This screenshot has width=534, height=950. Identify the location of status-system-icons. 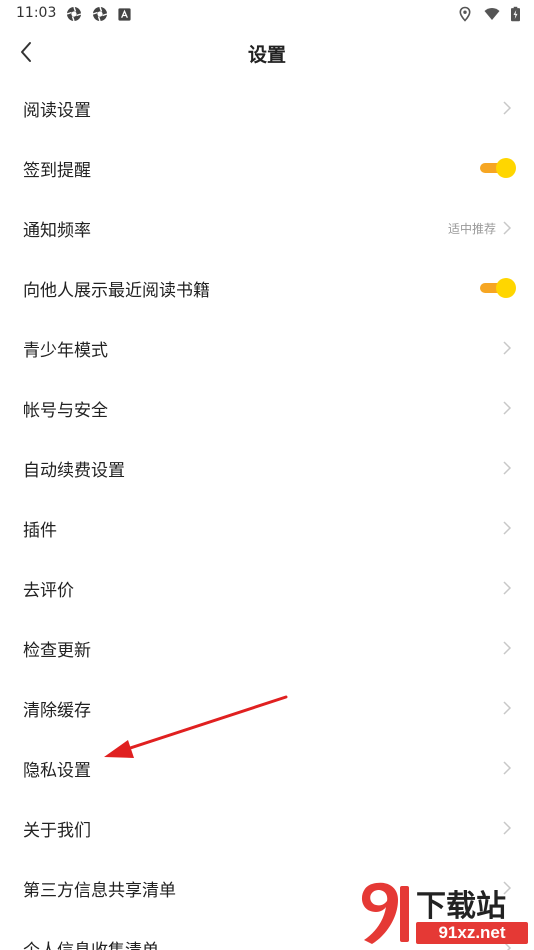
(488, 14).